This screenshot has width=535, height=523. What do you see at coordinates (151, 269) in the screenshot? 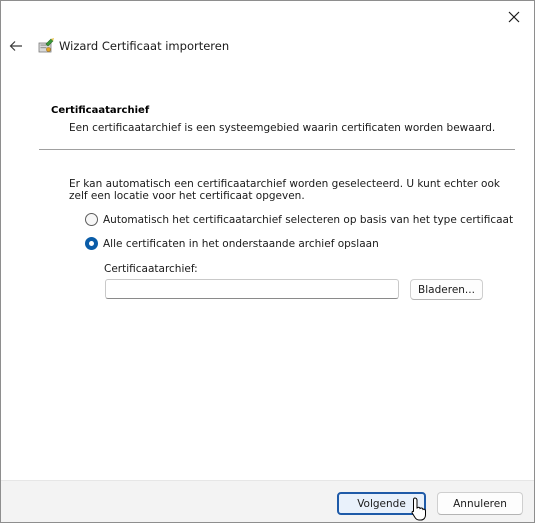
I see `certificate-store-label: Certificaatarchief:` at bounding box center [151, 269].